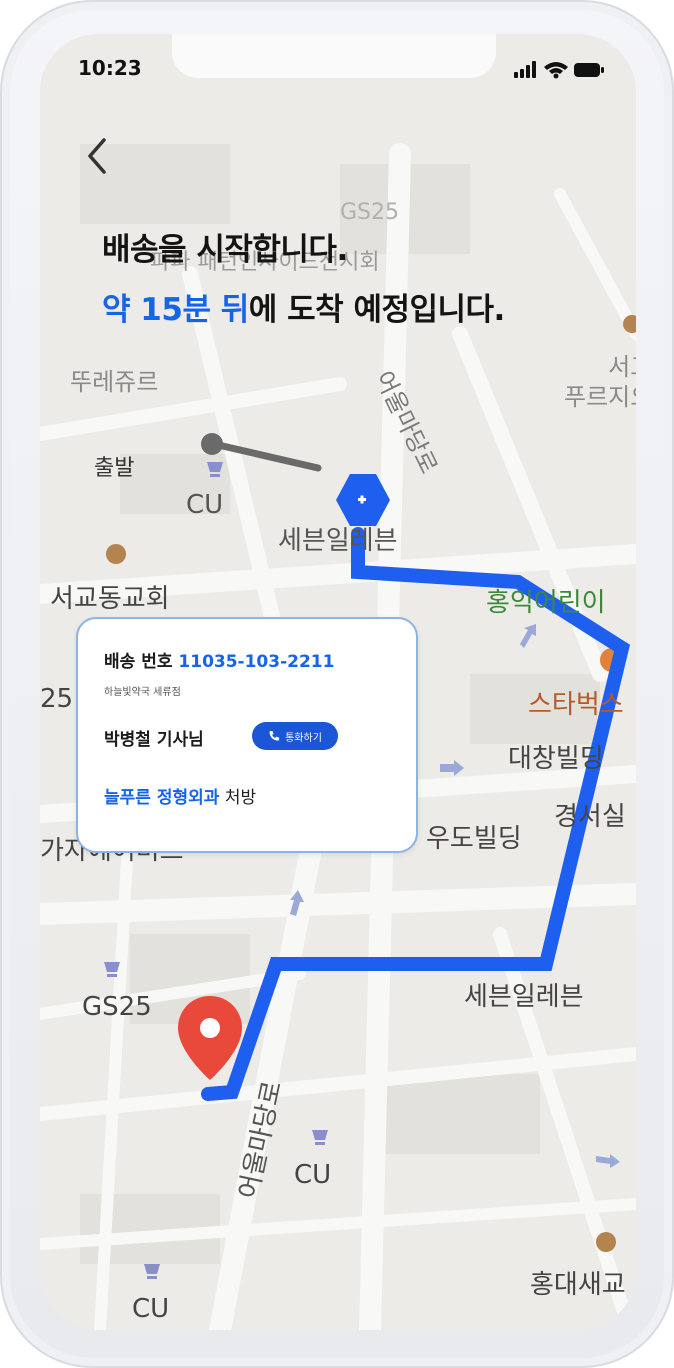 This screenshot has height=1368, width=674. I want to click on map-label-gyeongseo: 경서실, so click(590, 817).